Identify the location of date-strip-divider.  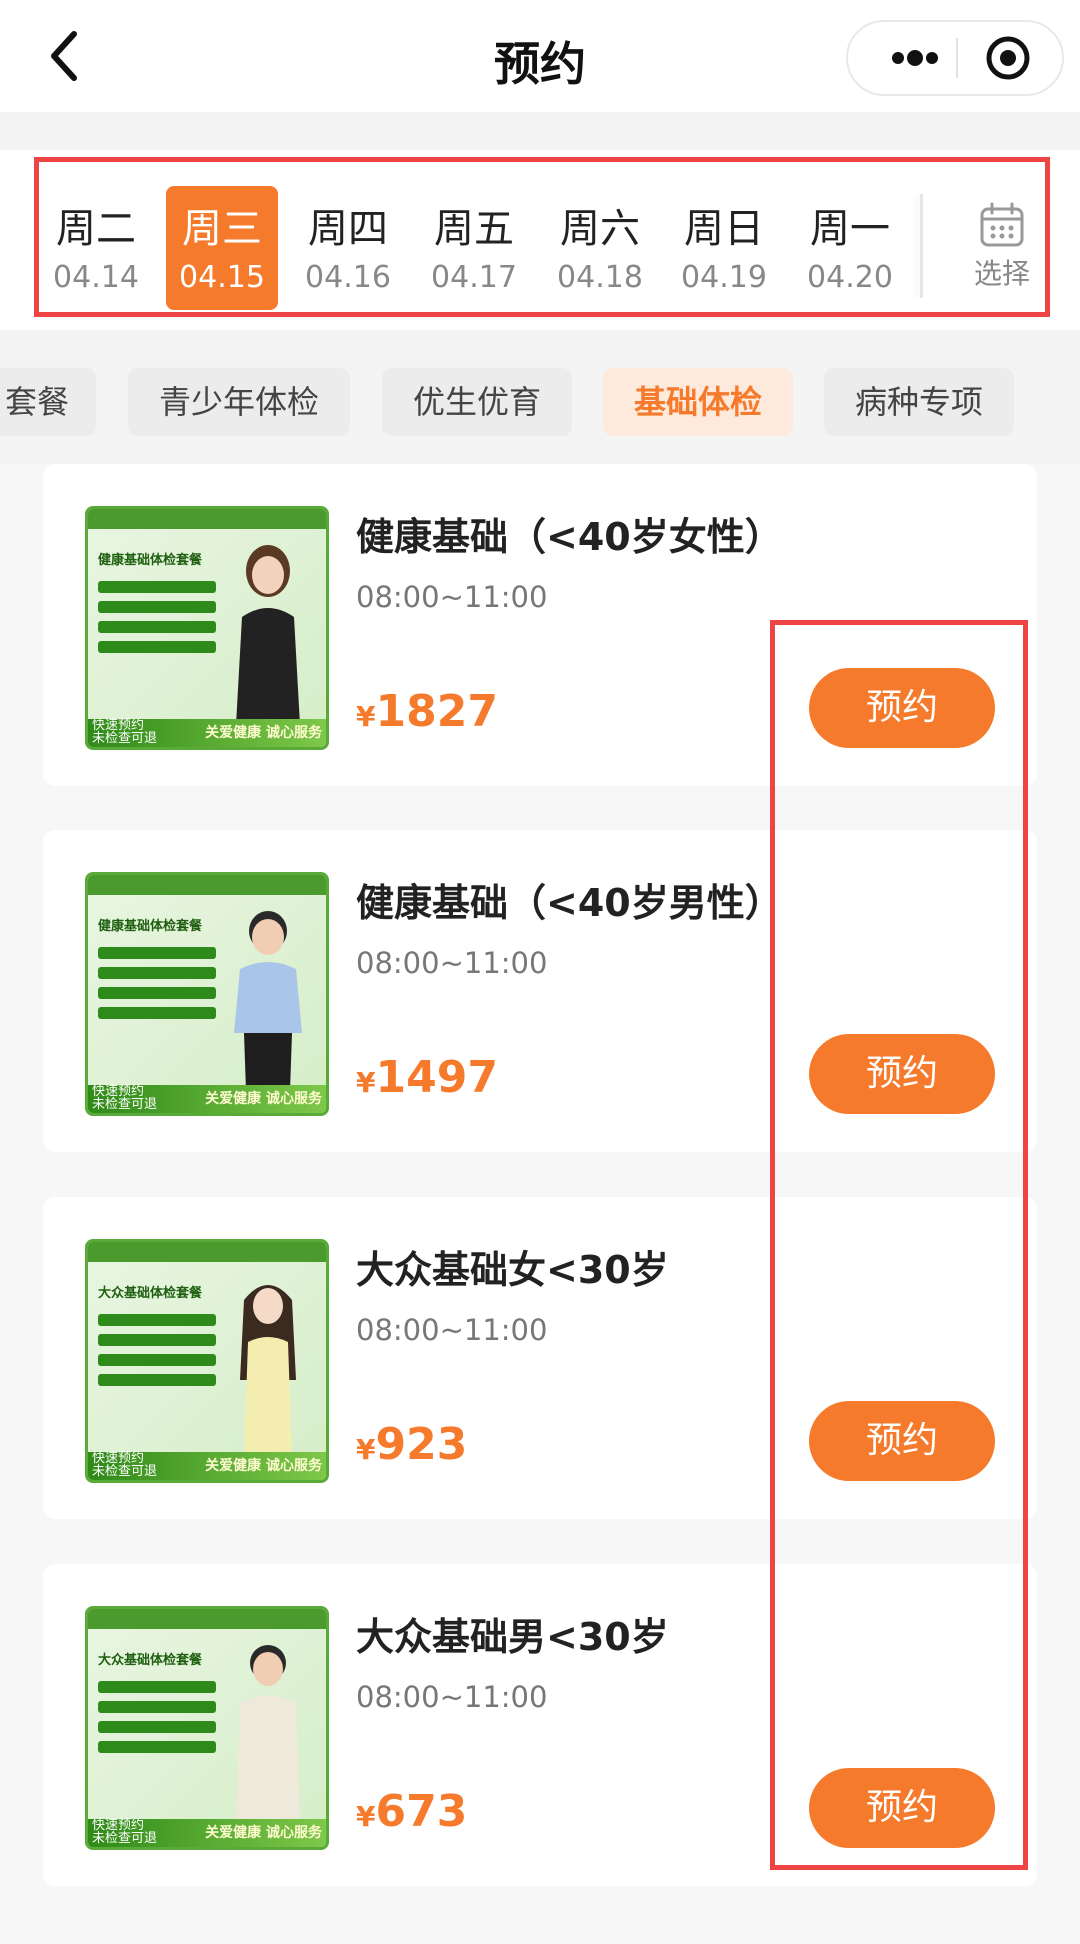
(921, 246).